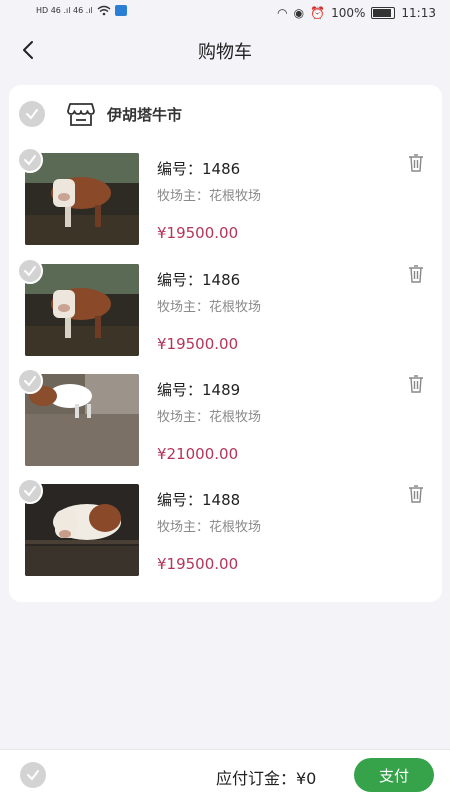 This screenshot has height=801, width=450. I want to click on clock-time: 11:13, so click(418, 13).